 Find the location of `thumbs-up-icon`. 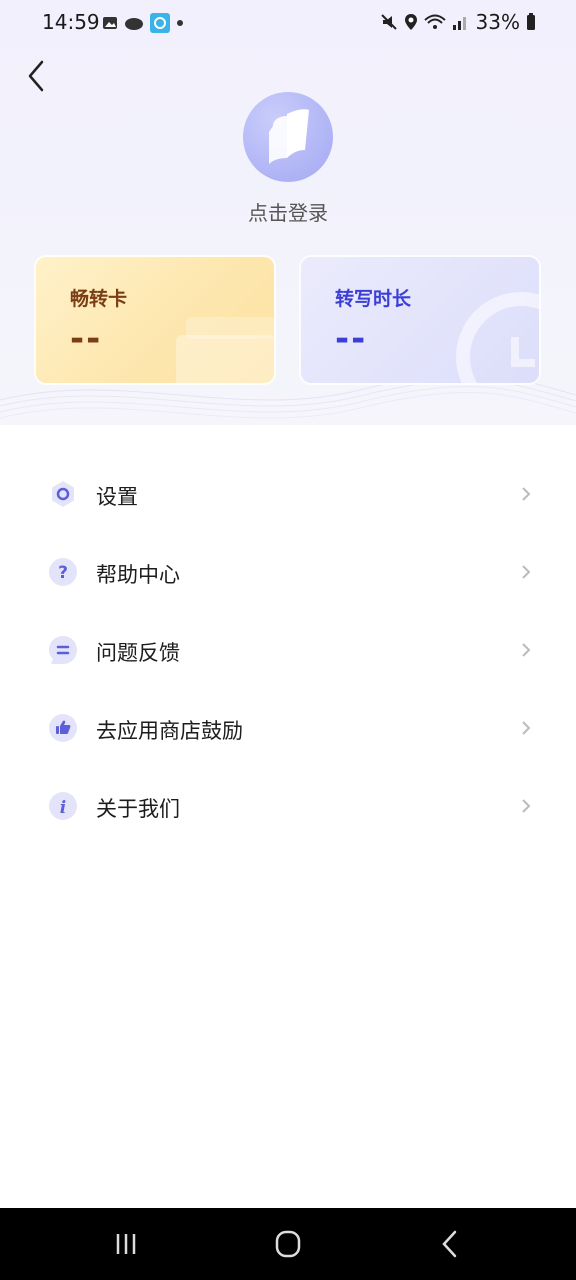

thumbs-up-icon is located at coordinates (63, 728).